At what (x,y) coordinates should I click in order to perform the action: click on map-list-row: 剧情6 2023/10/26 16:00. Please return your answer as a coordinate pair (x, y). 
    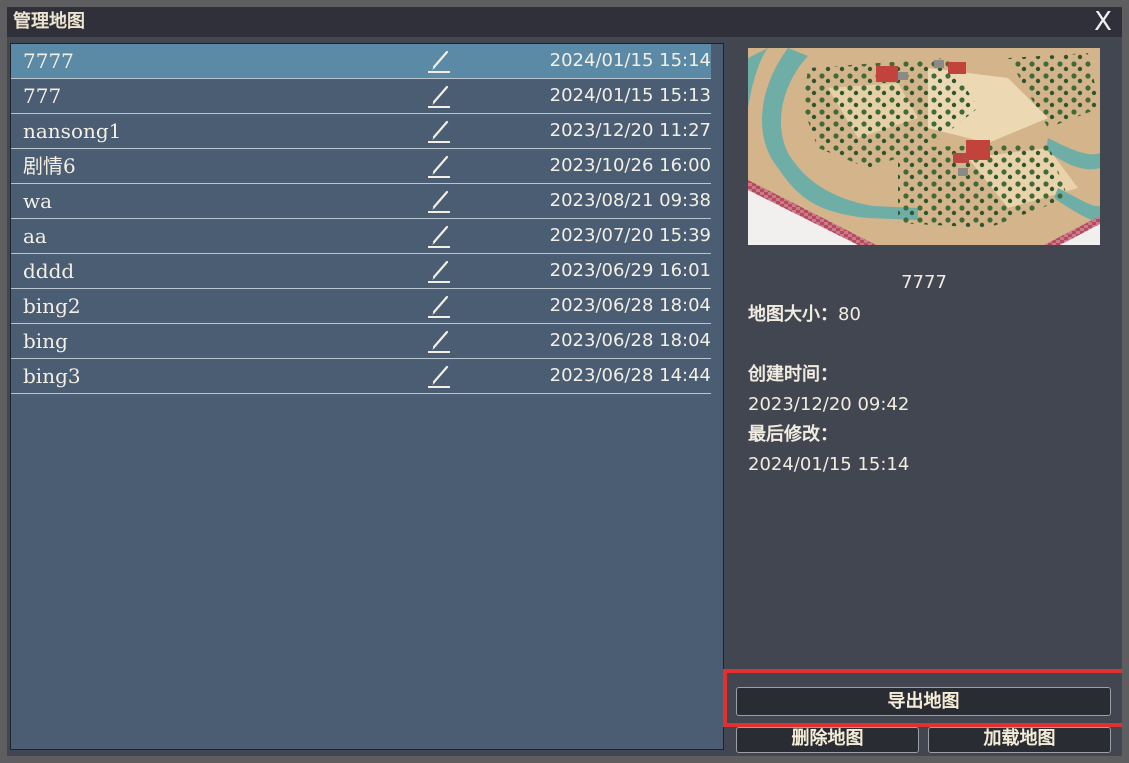
    Looking at the image, I should click on (361, 166).